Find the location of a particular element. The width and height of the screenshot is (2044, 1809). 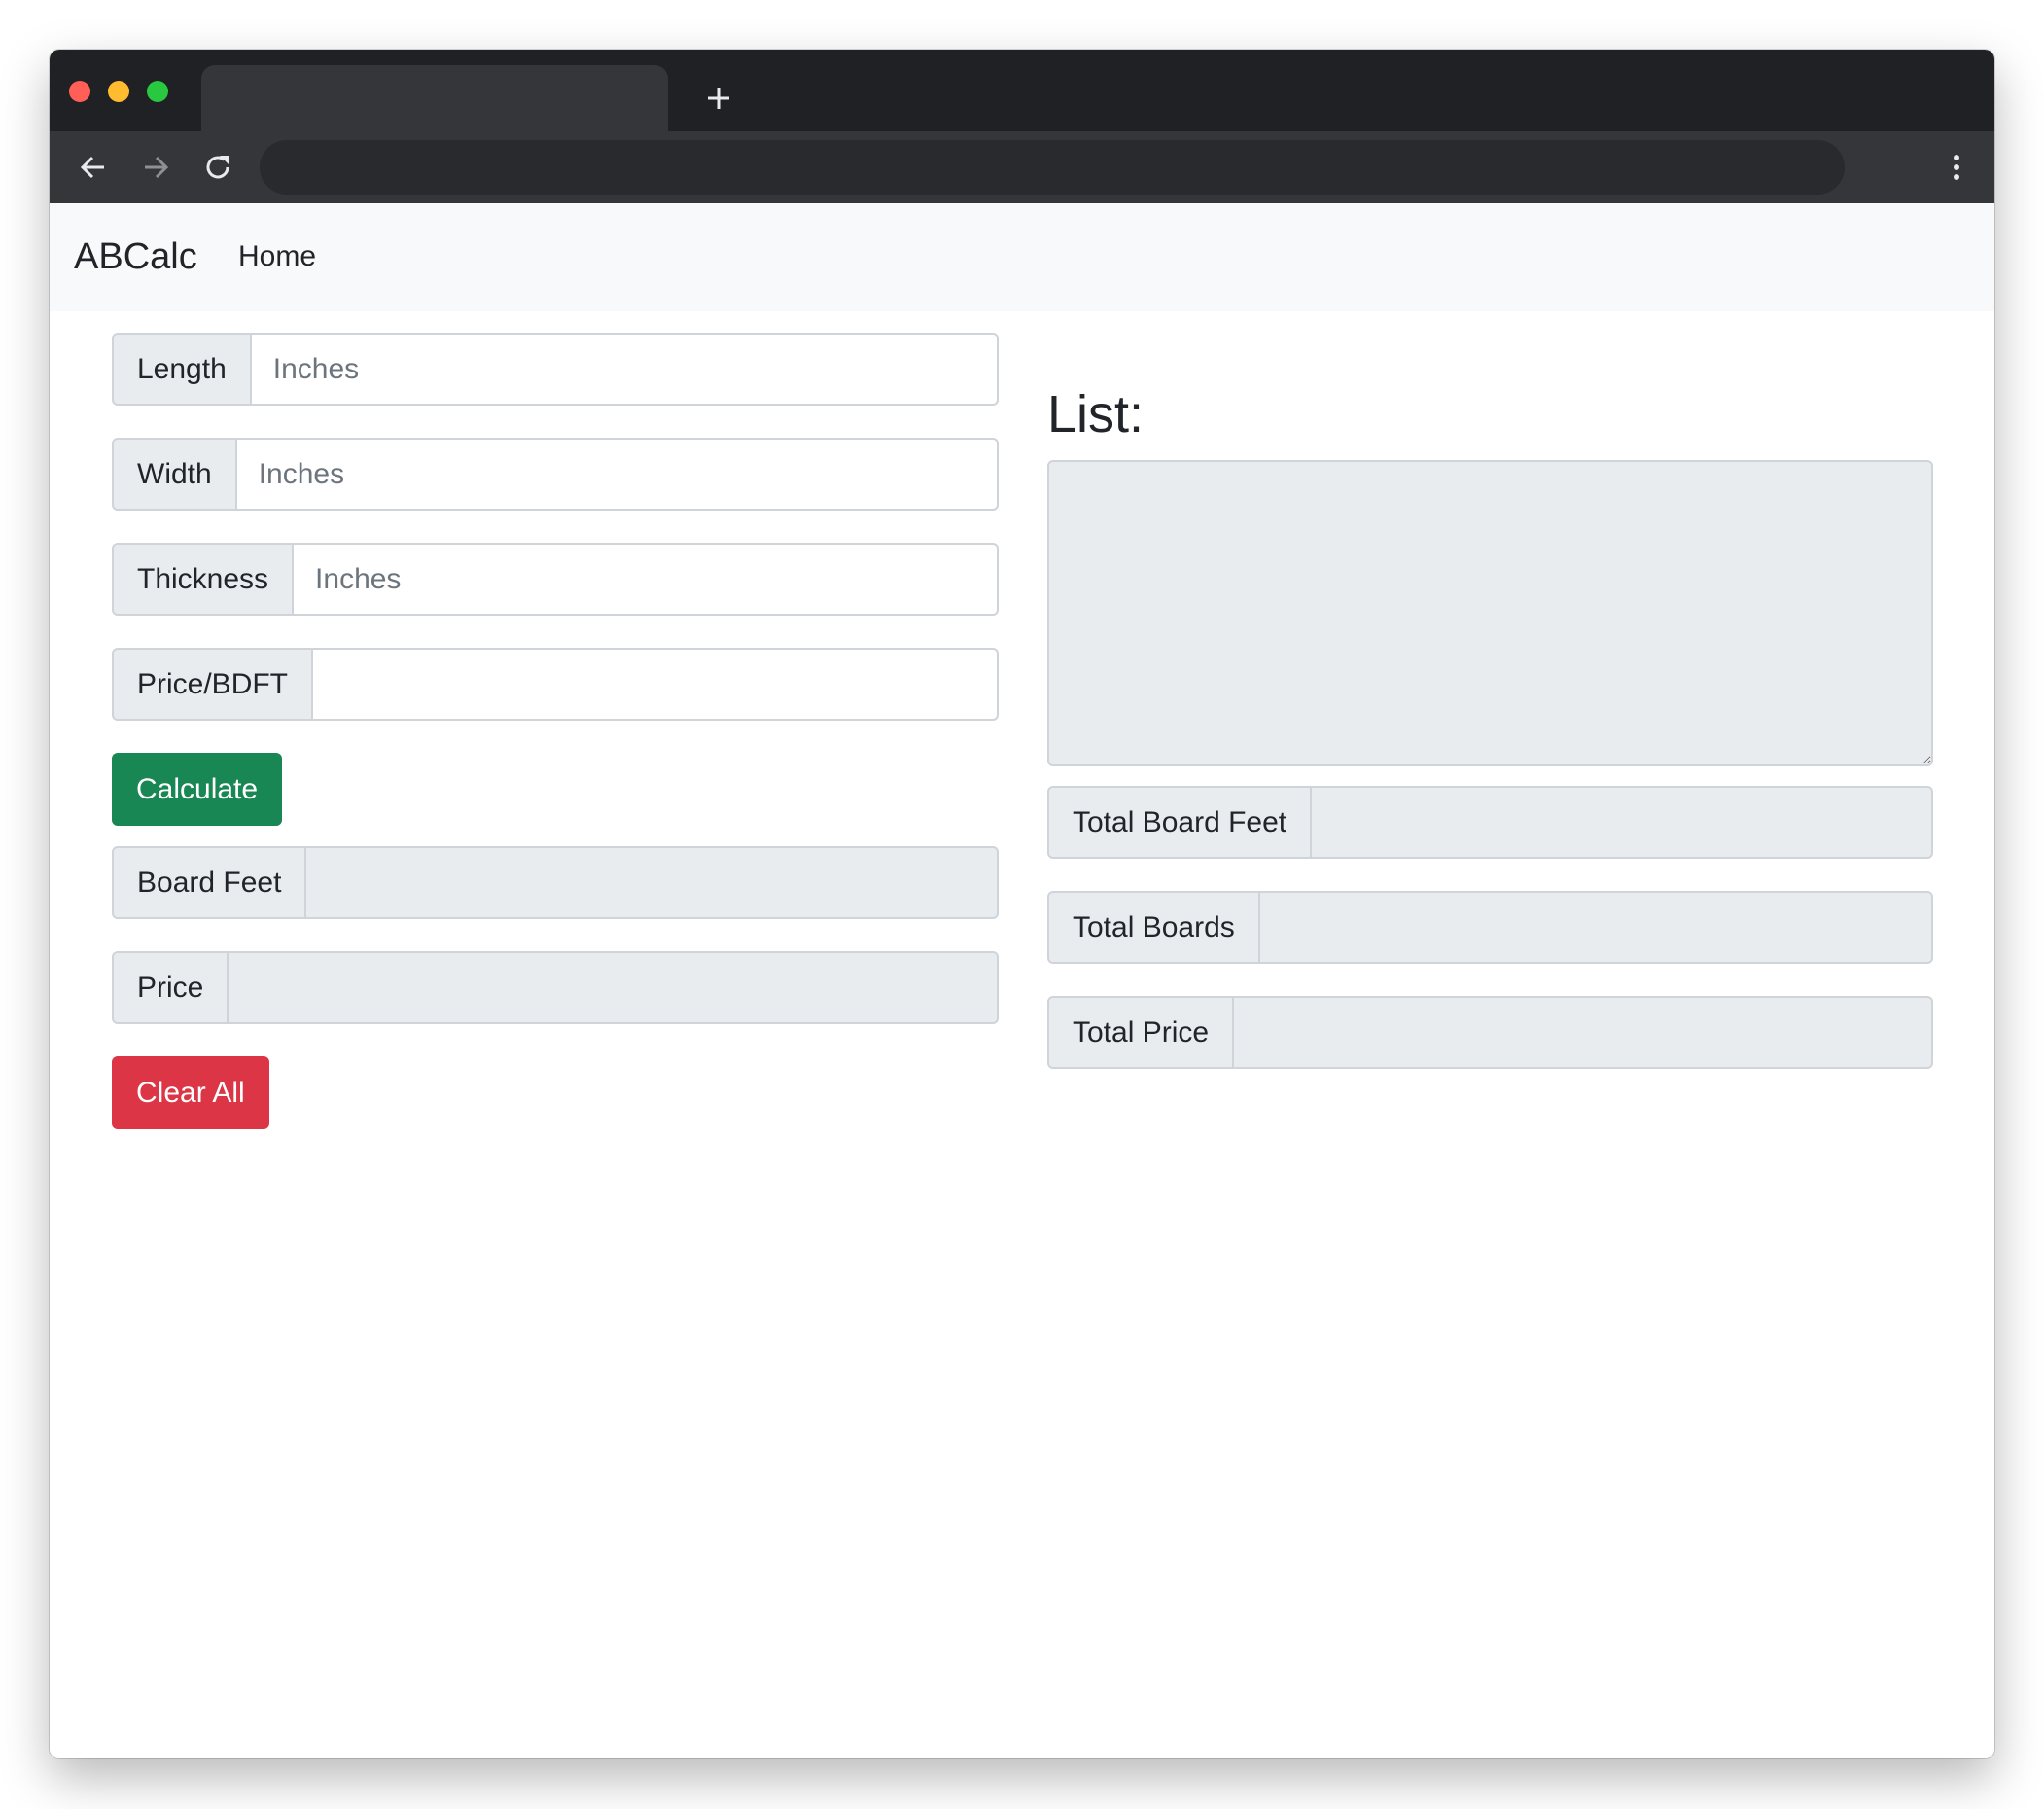

address-bar is located at coordinates (1053, 167).